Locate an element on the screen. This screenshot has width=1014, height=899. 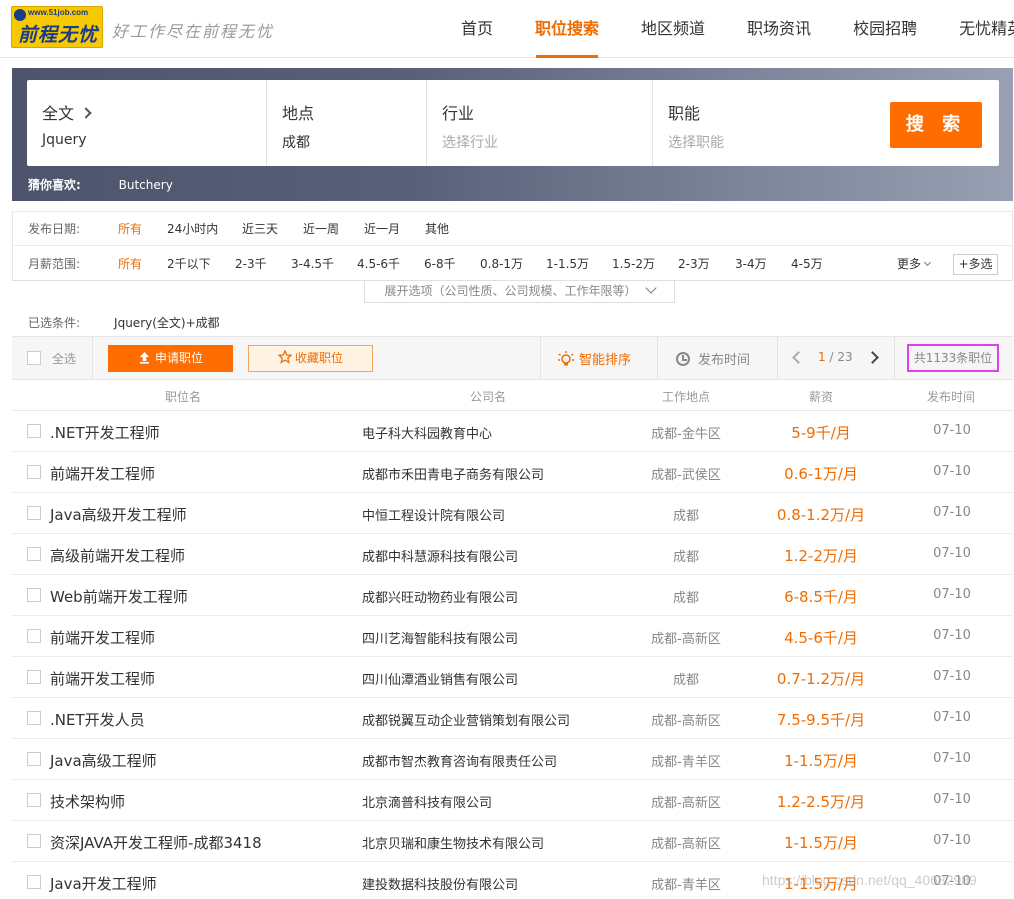
salary-option: 4-5万 is located at coordinates (807, 264).